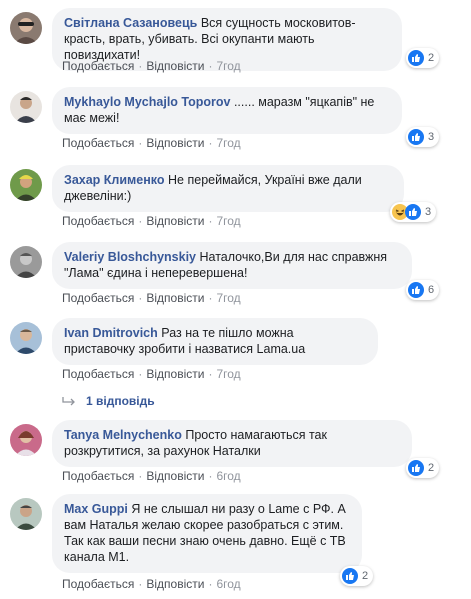  What do you see at coordinates (111, 333) in the screenshot?
I see `comment-author: Ivan Dmitrovich` at bounding box center [111, 333].